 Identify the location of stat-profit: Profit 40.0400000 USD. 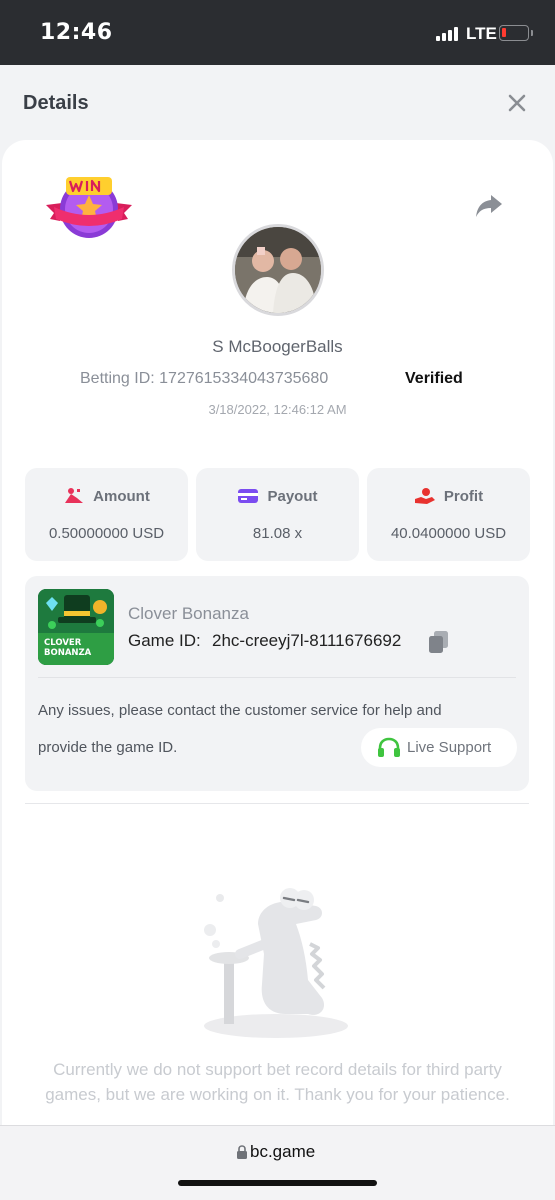
(448, 514).